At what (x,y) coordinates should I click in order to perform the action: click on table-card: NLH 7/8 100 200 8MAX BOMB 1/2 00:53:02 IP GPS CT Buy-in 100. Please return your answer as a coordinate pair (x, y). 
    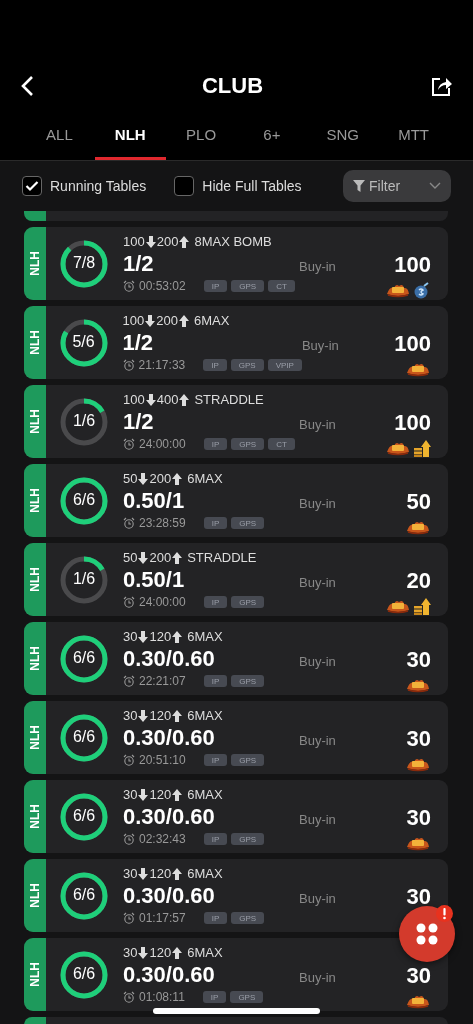
    Looking at the image, I should click on (236, 263).